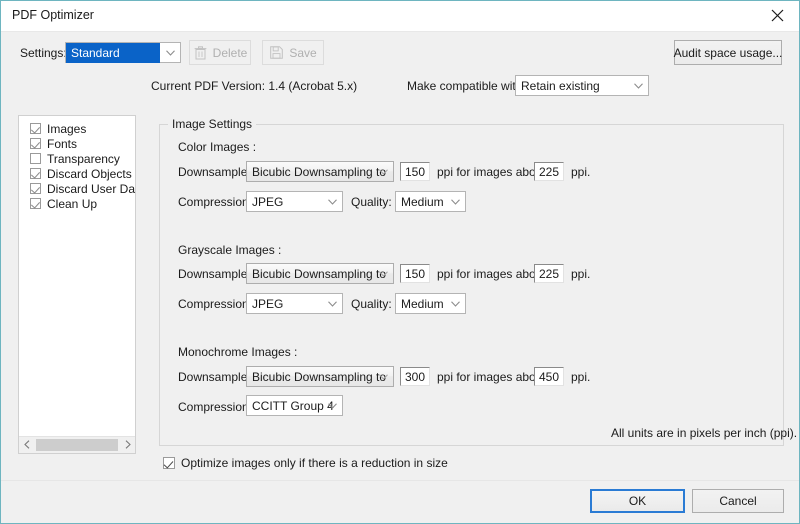 This screenshot has width=800, height=524. What do you see at coordinates (214, 274) in the screenshot?
I see `grayscale-downsample-label: Downsample:` at bounding box center [214, 274].